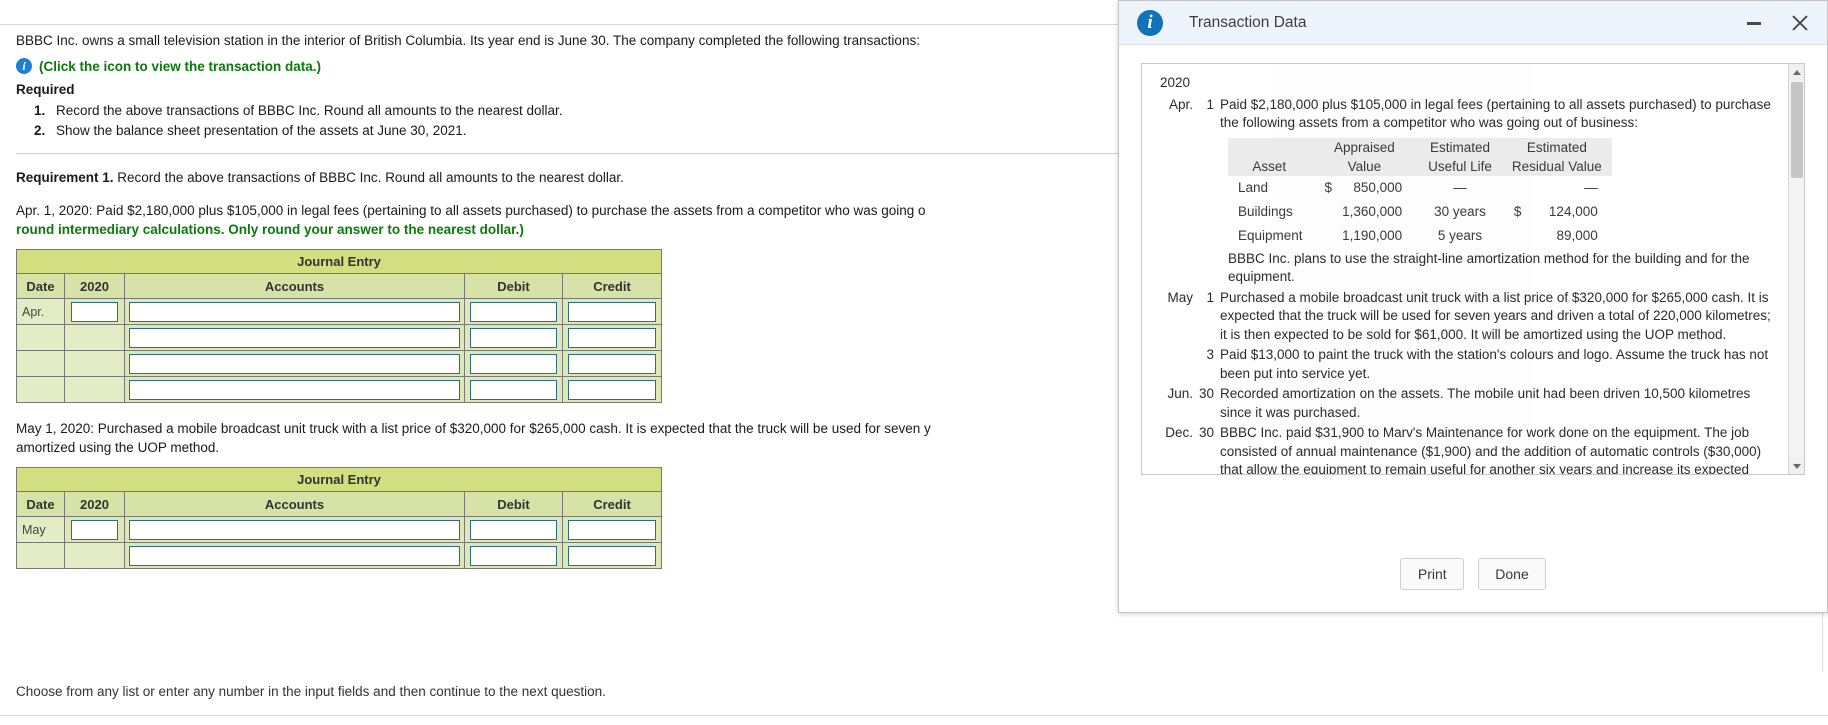 The image size is (1828, 725). What do you see at coordinates (1248, 22) in the screenshot?
I see `dialog-title: Transaction Data` at bounding box center [1248, 22].